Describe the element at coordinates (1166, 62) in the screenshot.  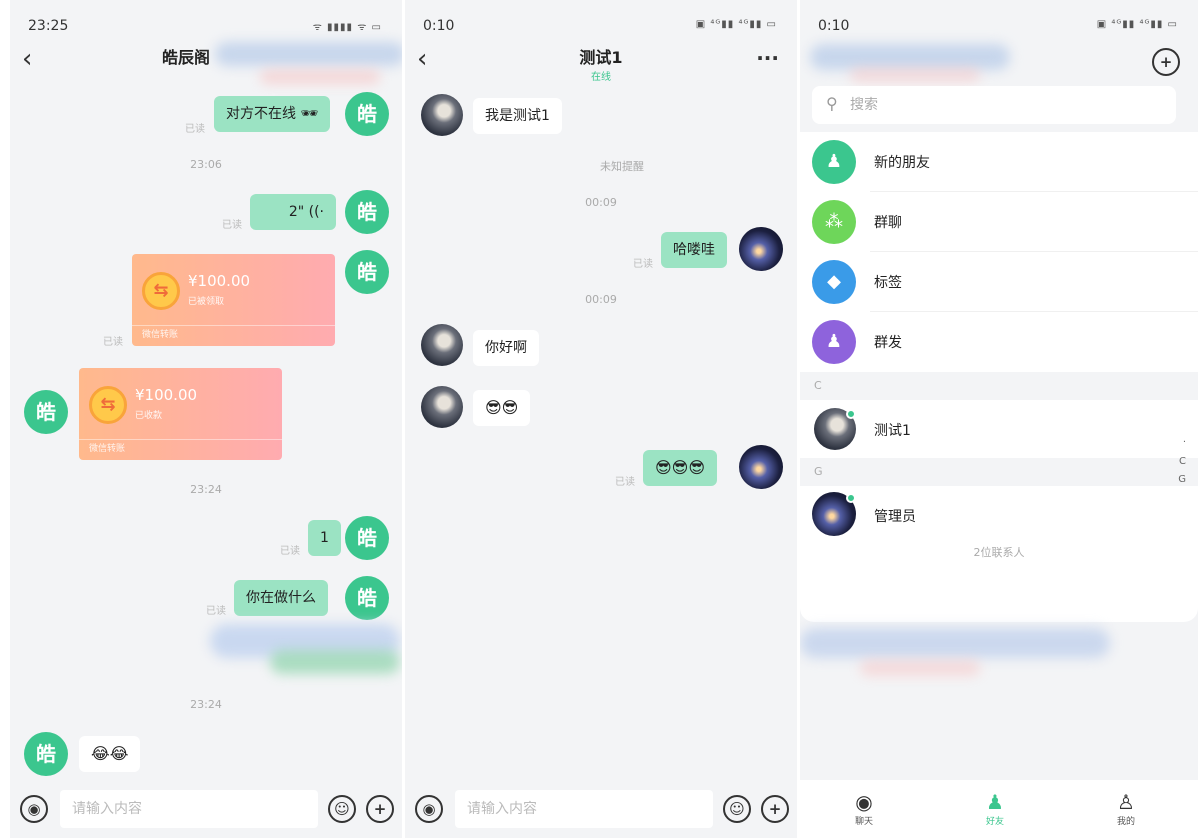
I see `add-contact-icon: +` at that location.